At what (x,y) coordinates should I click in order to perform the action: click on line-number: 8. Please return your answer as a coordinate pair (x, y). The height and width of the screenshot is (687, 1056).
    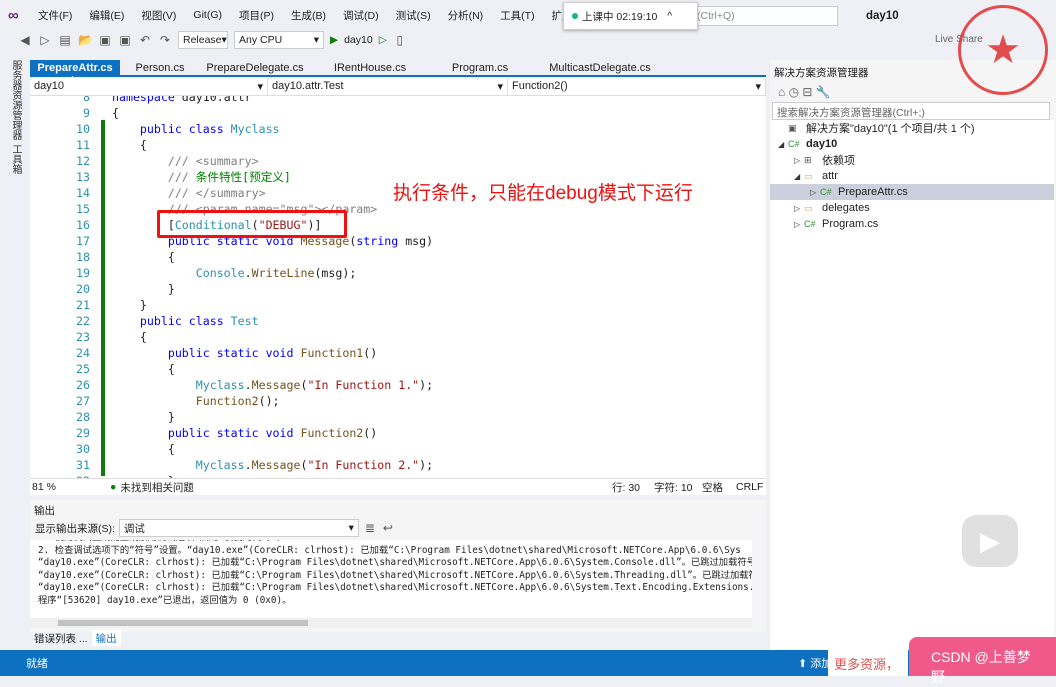
    Looking at the image, I should click on (86, 100).